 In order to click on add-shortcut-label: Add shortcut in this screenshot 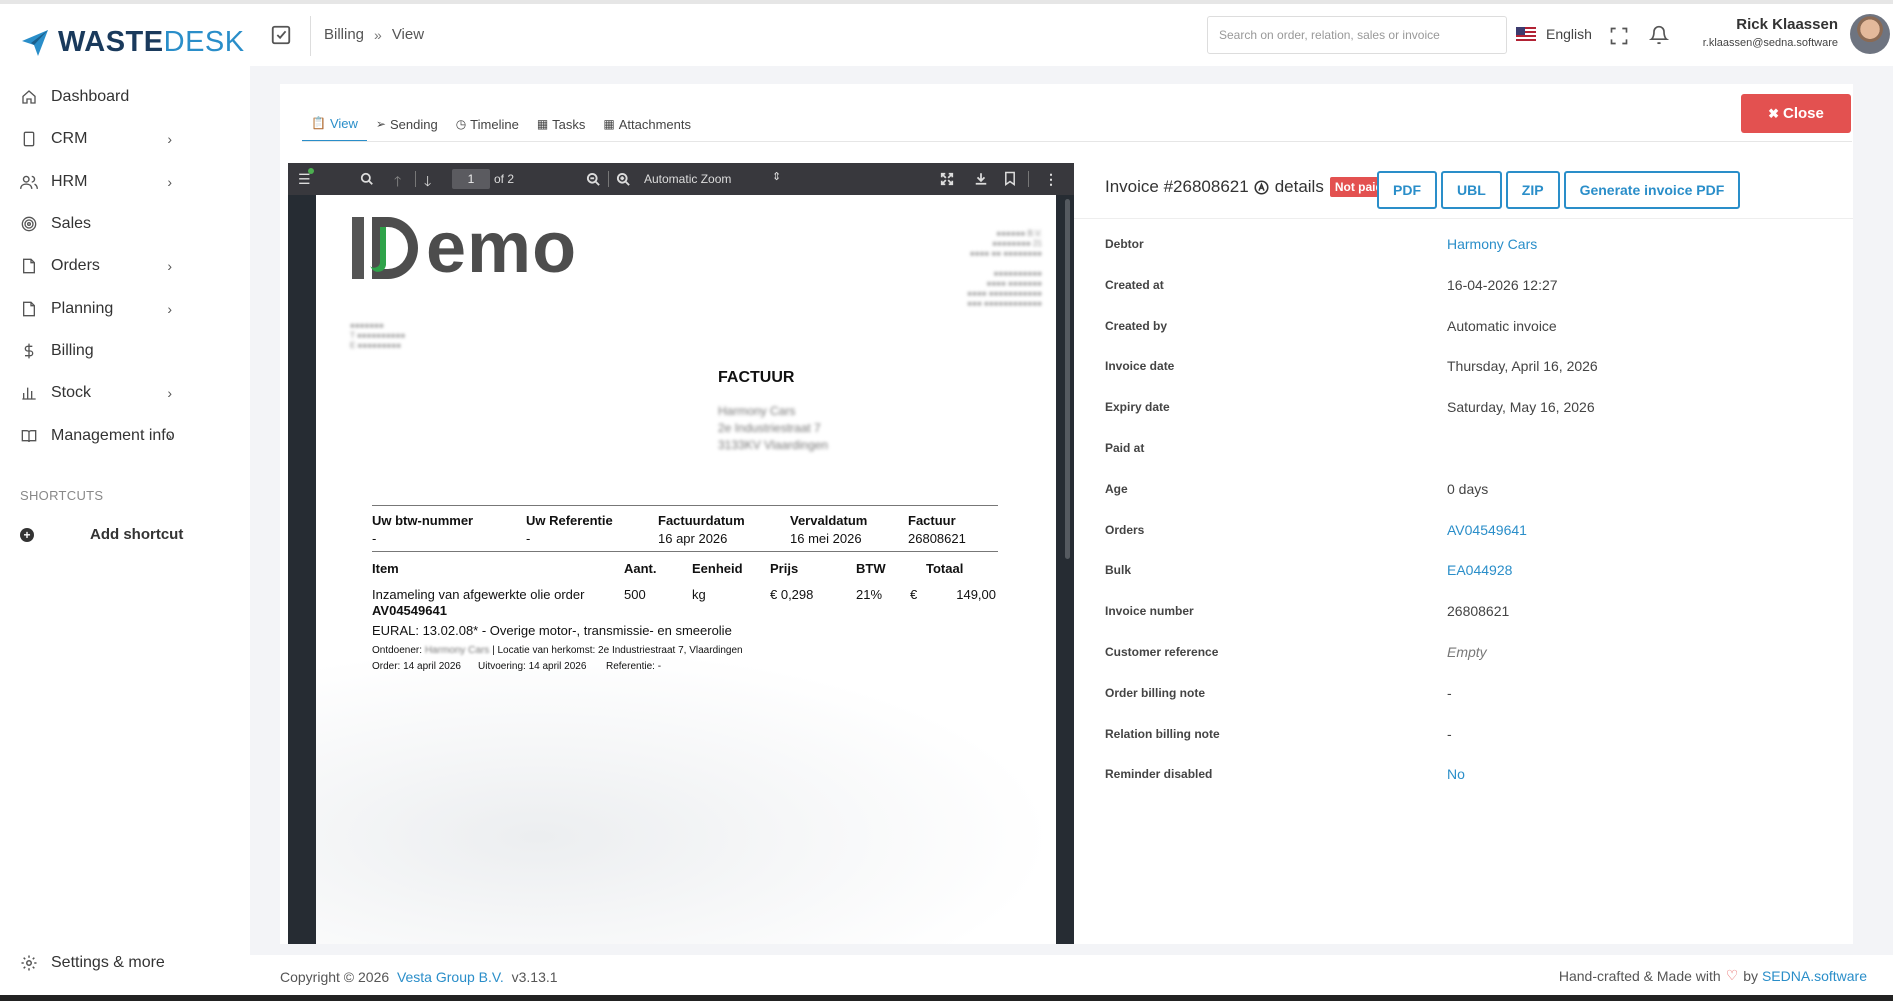, I will do `click(137, 534)`.